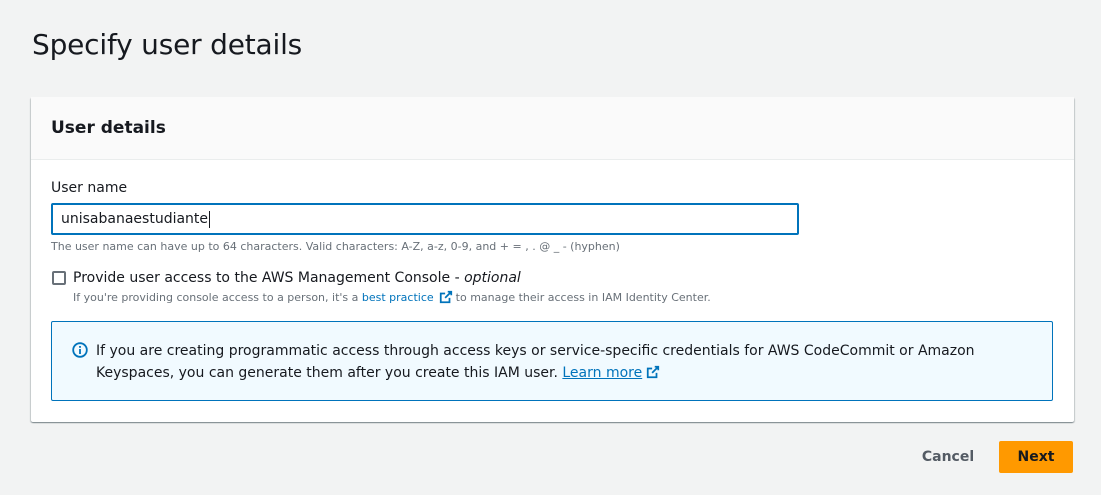 The height and width of the screenshot is (495, 1101). What do you see at coordinates (398, 297) in the screenshot?
I see `best-practice-link: best practice` at bounding box center [398, 297].